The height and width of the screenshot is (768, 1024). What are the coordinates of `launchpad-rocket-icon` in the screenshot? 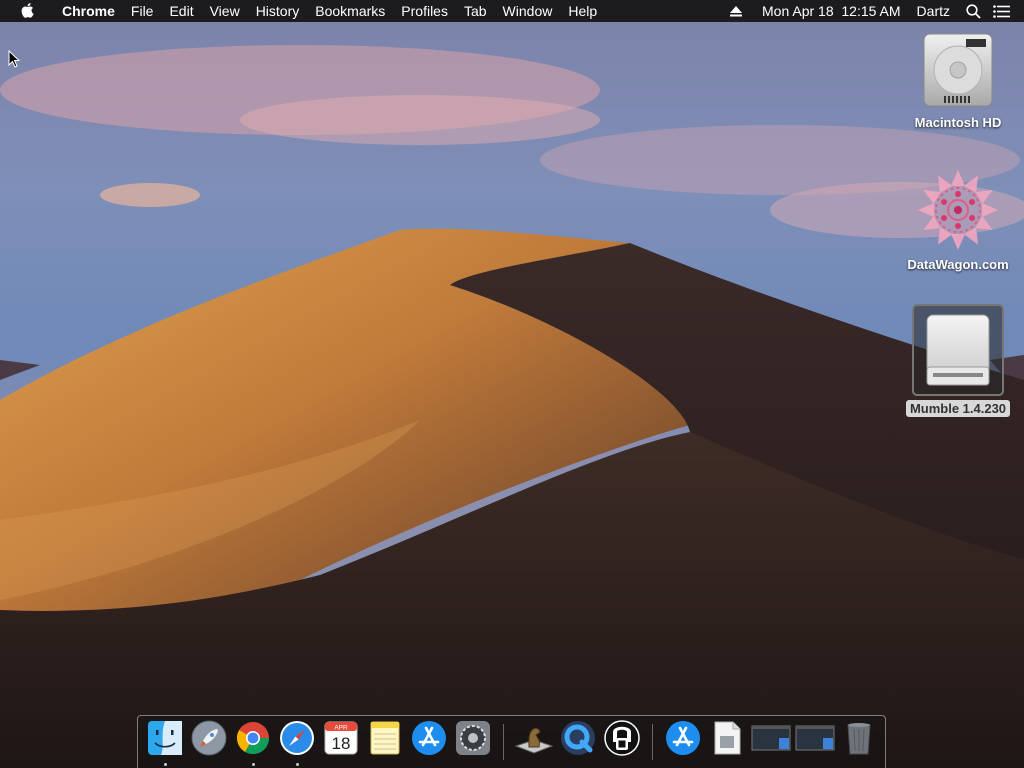 It's located at (209, 738).